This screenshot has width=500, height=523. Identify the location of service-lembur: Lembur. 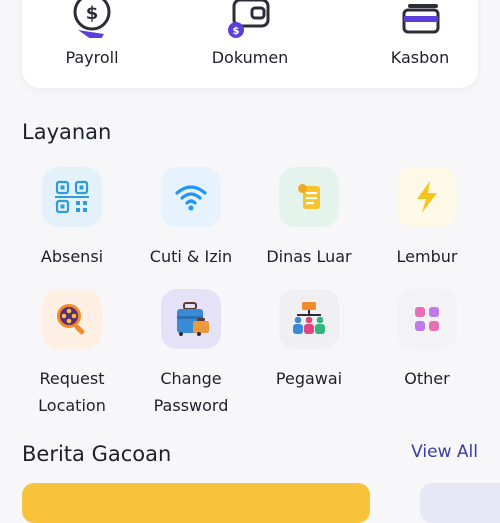
(427, 218).